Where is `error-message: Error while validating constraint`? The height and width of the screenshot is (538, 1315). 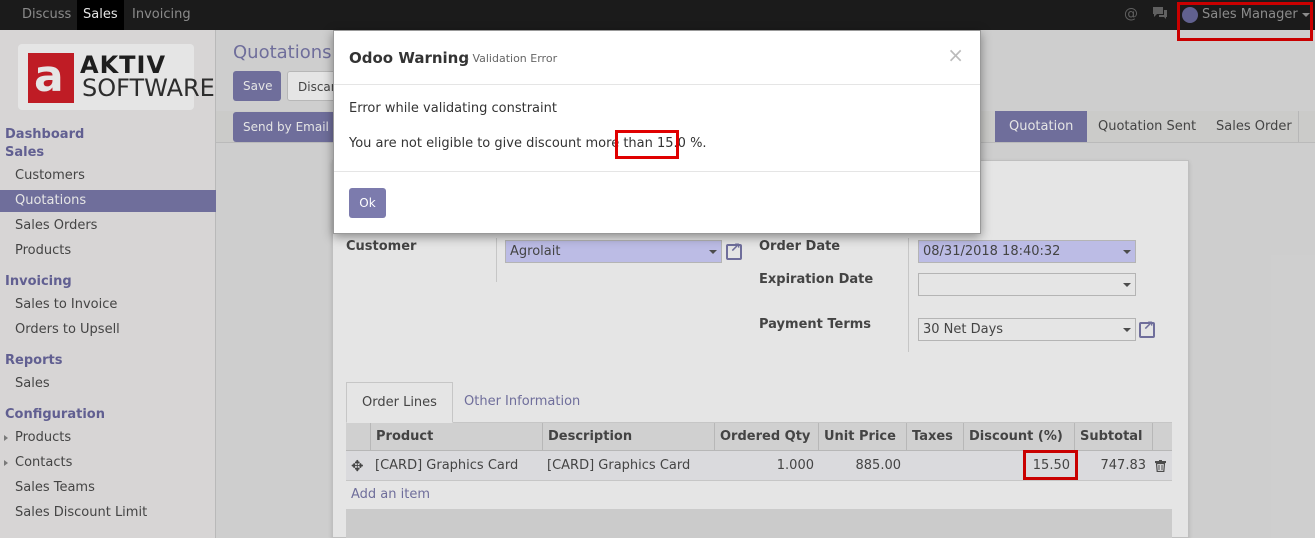 error-message: Error while validating constraint is located at coordinates (453, 108).